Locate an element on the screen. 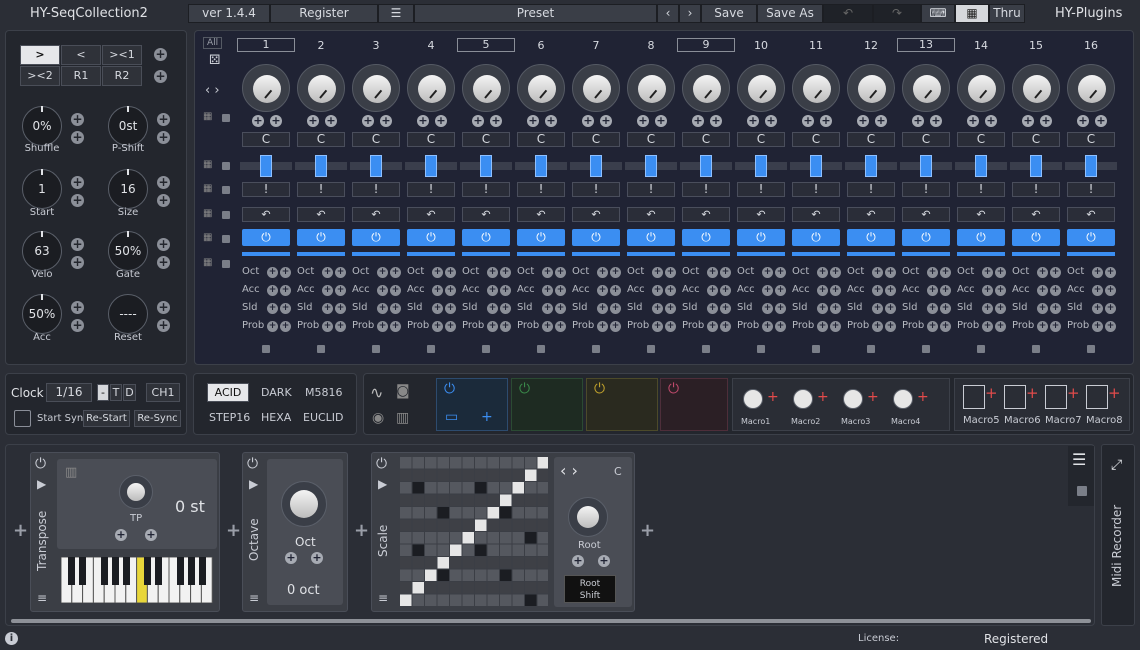 This screenshot has height=650, width=1140. lfo-add-icon: + is located at coordinates (487, 417).